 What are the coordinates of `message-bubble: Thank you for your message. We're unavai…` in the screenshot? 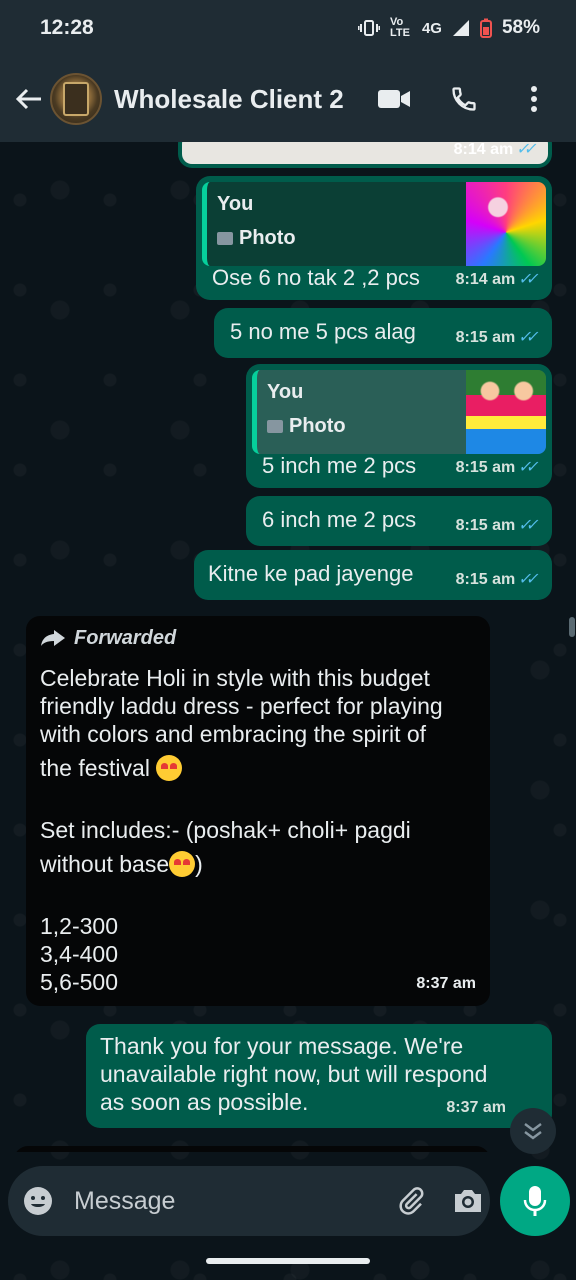 It's located at (319, 1076).